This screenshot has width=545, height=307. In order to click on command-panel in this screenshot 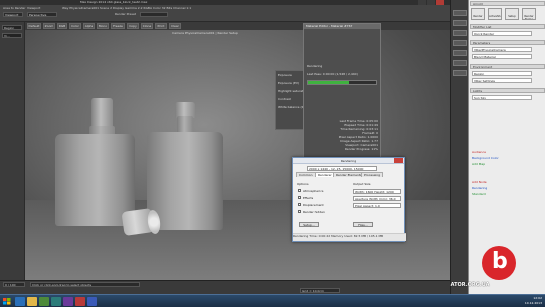, I will do `click(459, 153)`.